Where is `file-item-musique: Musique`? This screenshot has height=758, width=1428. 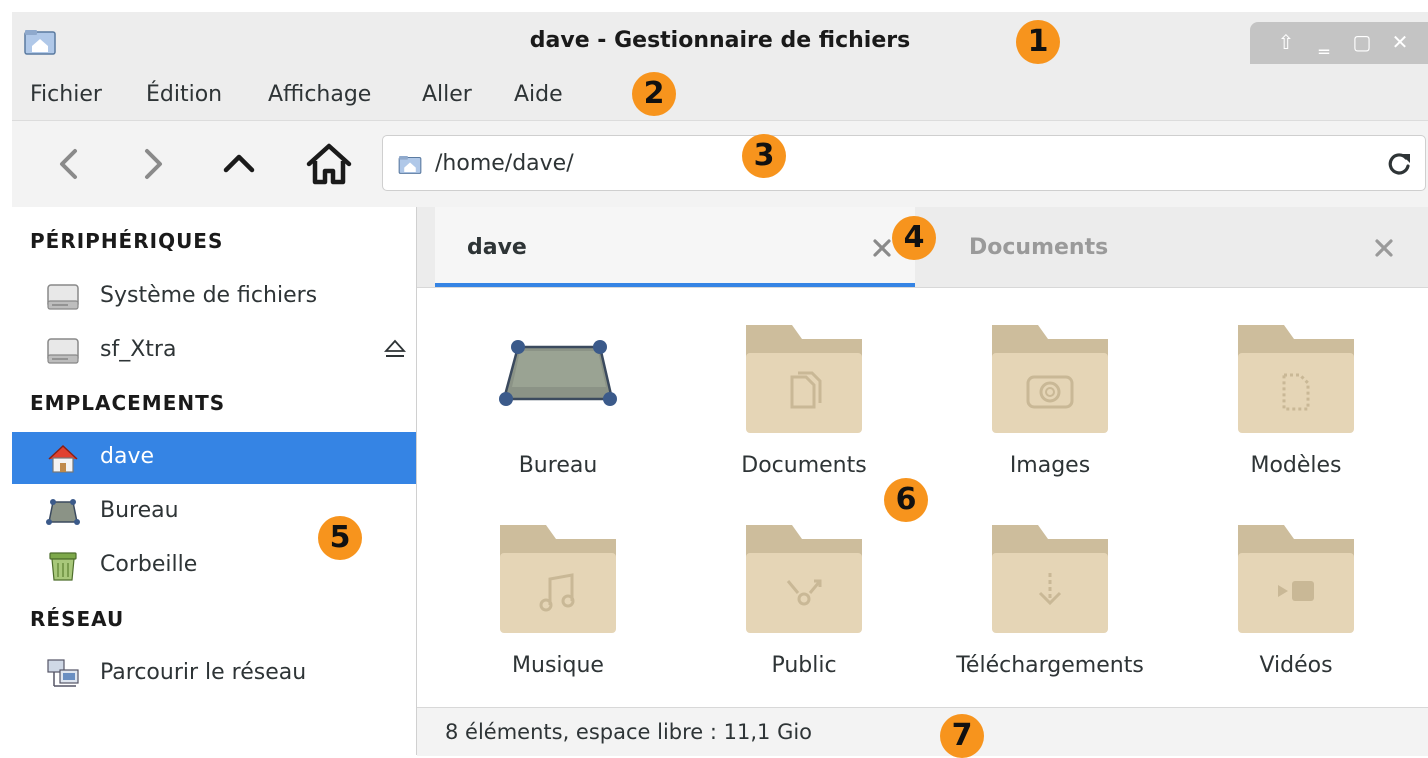 file-item-musique: Musique is located at coordinates (558, 602).